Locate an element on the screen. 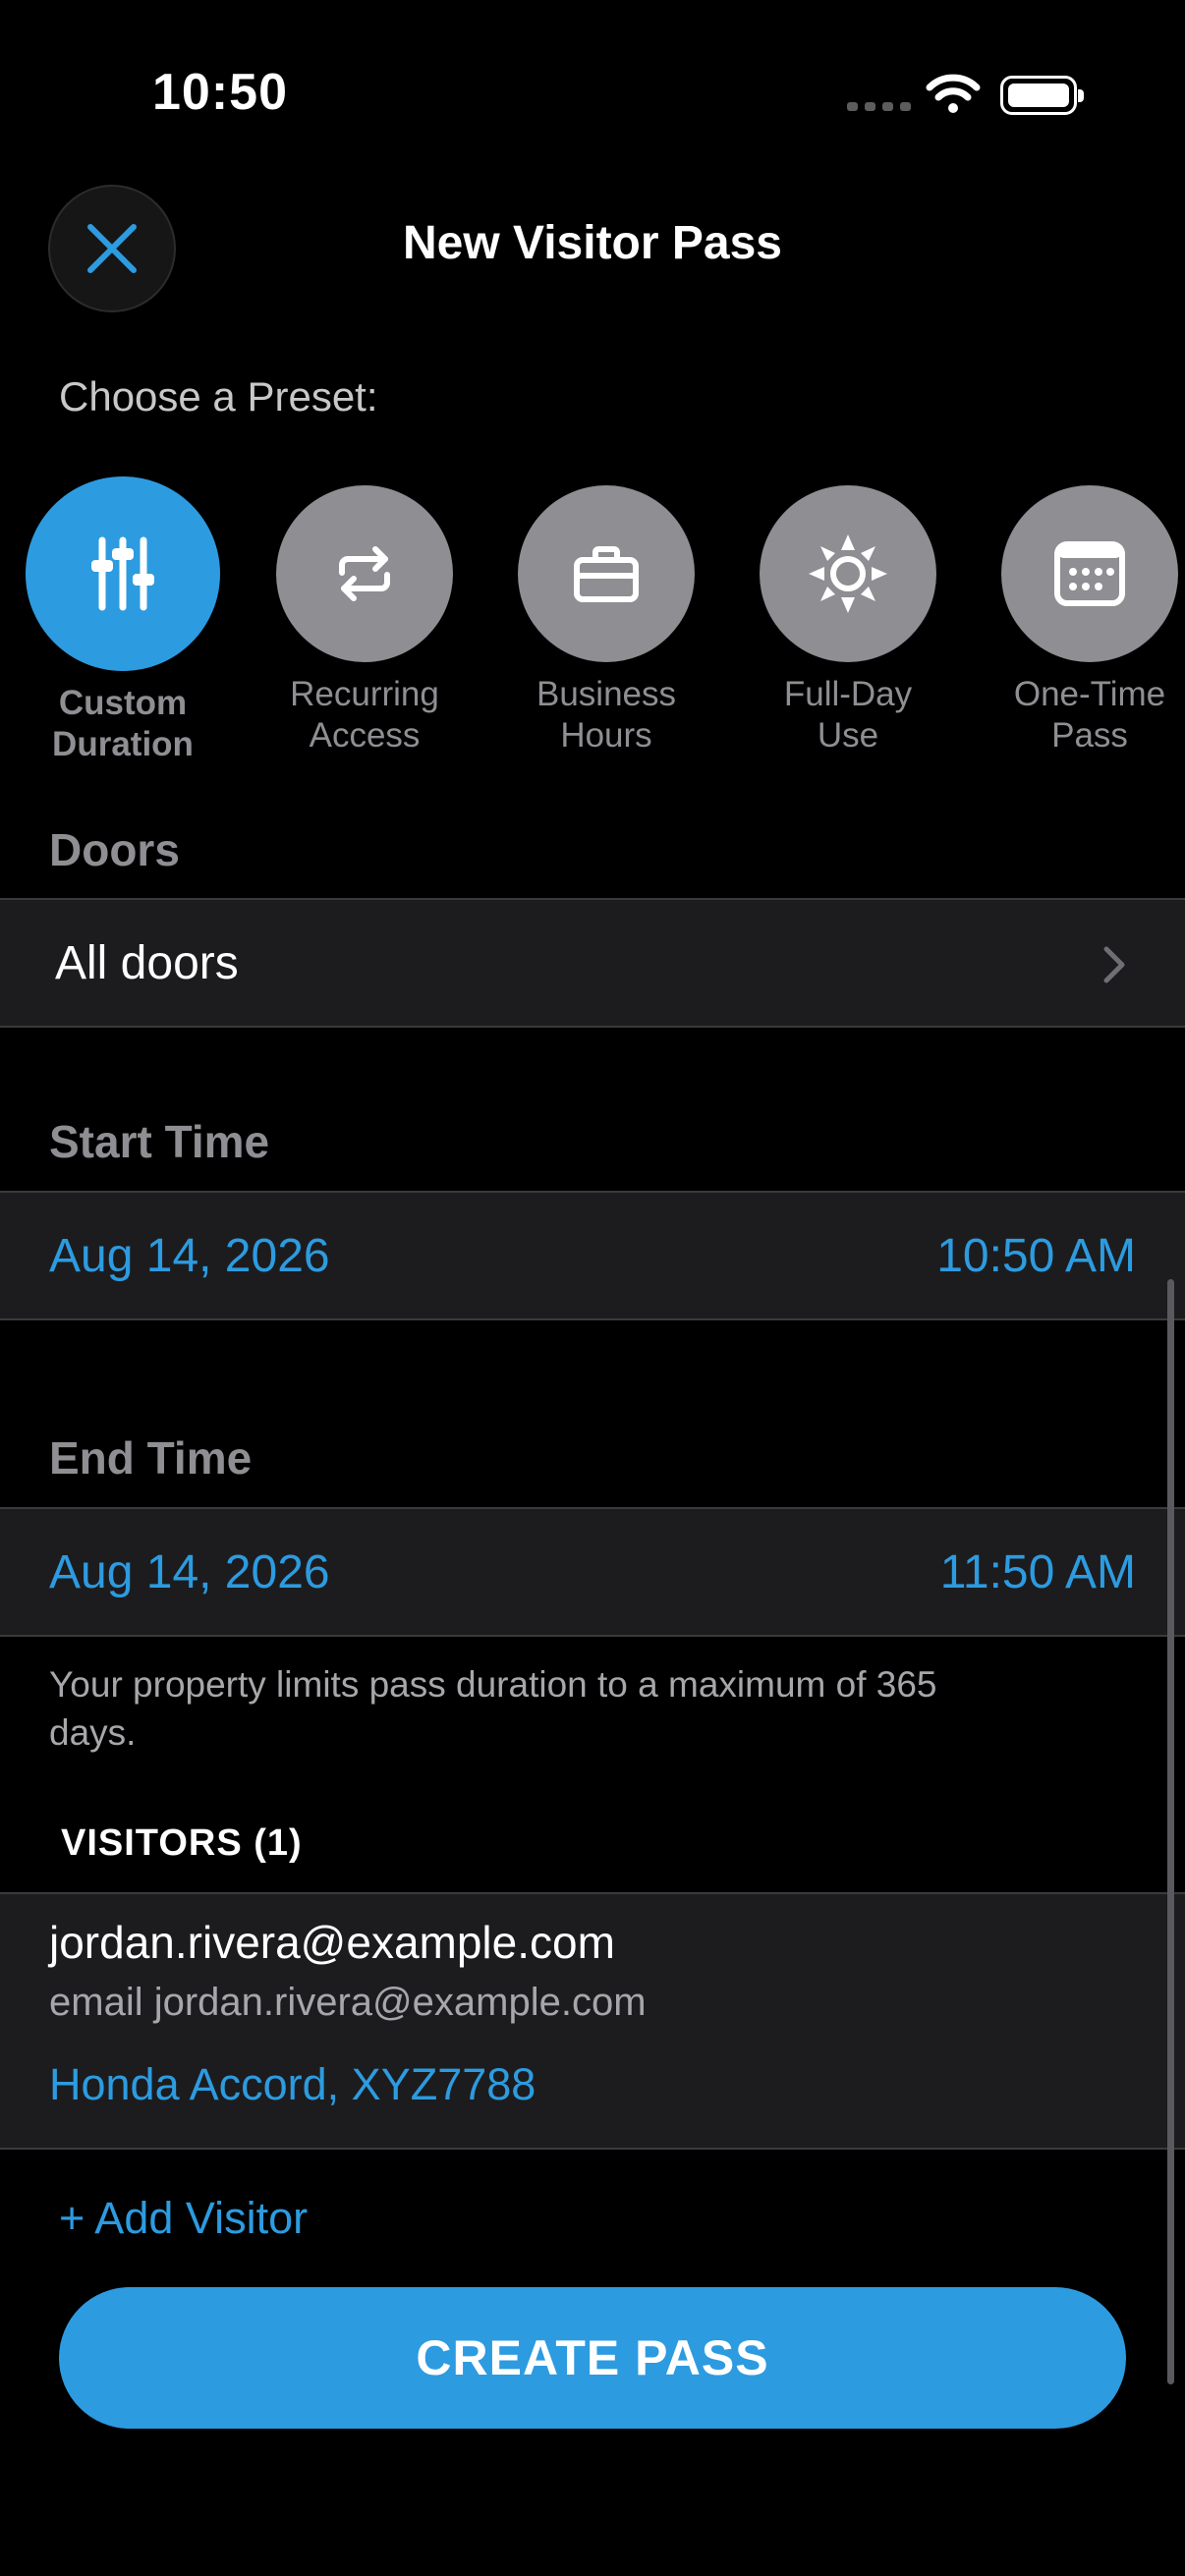  doors-section-label: Doors is located at coordinates (115, 849).